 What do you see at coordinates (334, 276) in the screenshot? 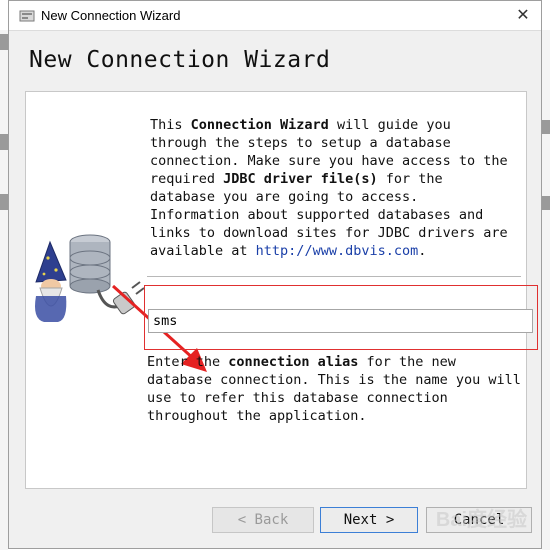
I see `separator` at bounding box center [334, 276].